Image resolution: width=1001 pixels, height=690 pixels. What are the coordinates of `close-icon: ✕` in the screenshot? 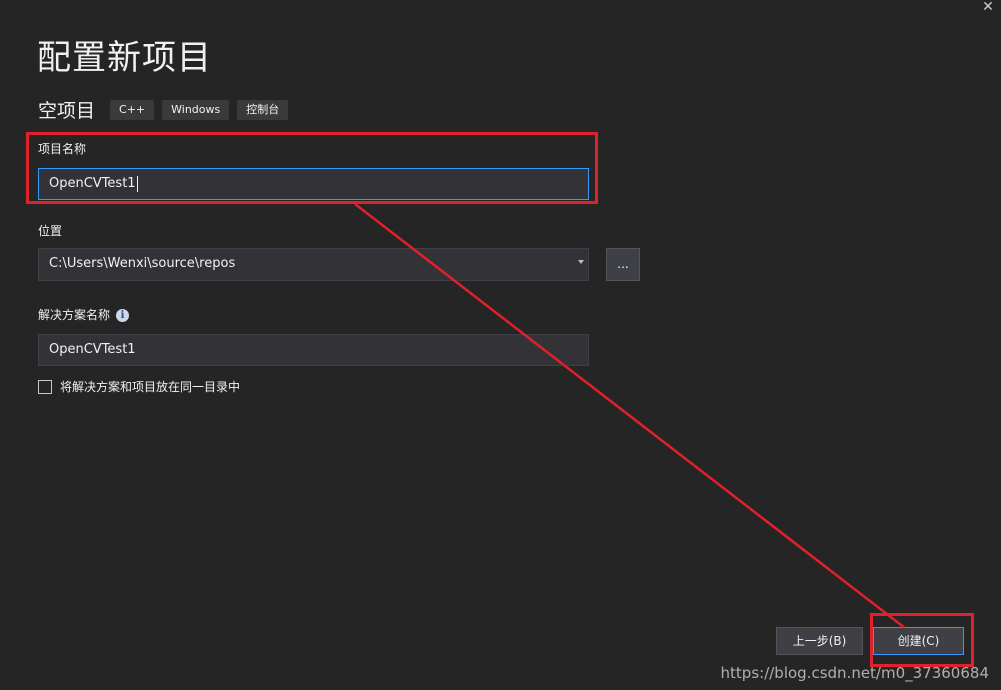 It's located at (988, 7).